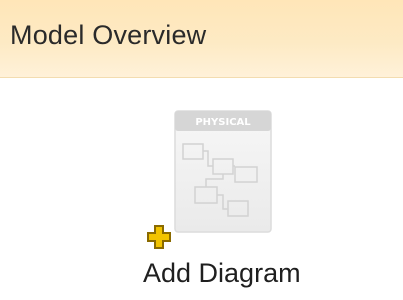  What do you see at coordinates (222, 273) in the screenshot?
I see `add-diagram-label: Add Diagram` at bounding box center [222, 273].